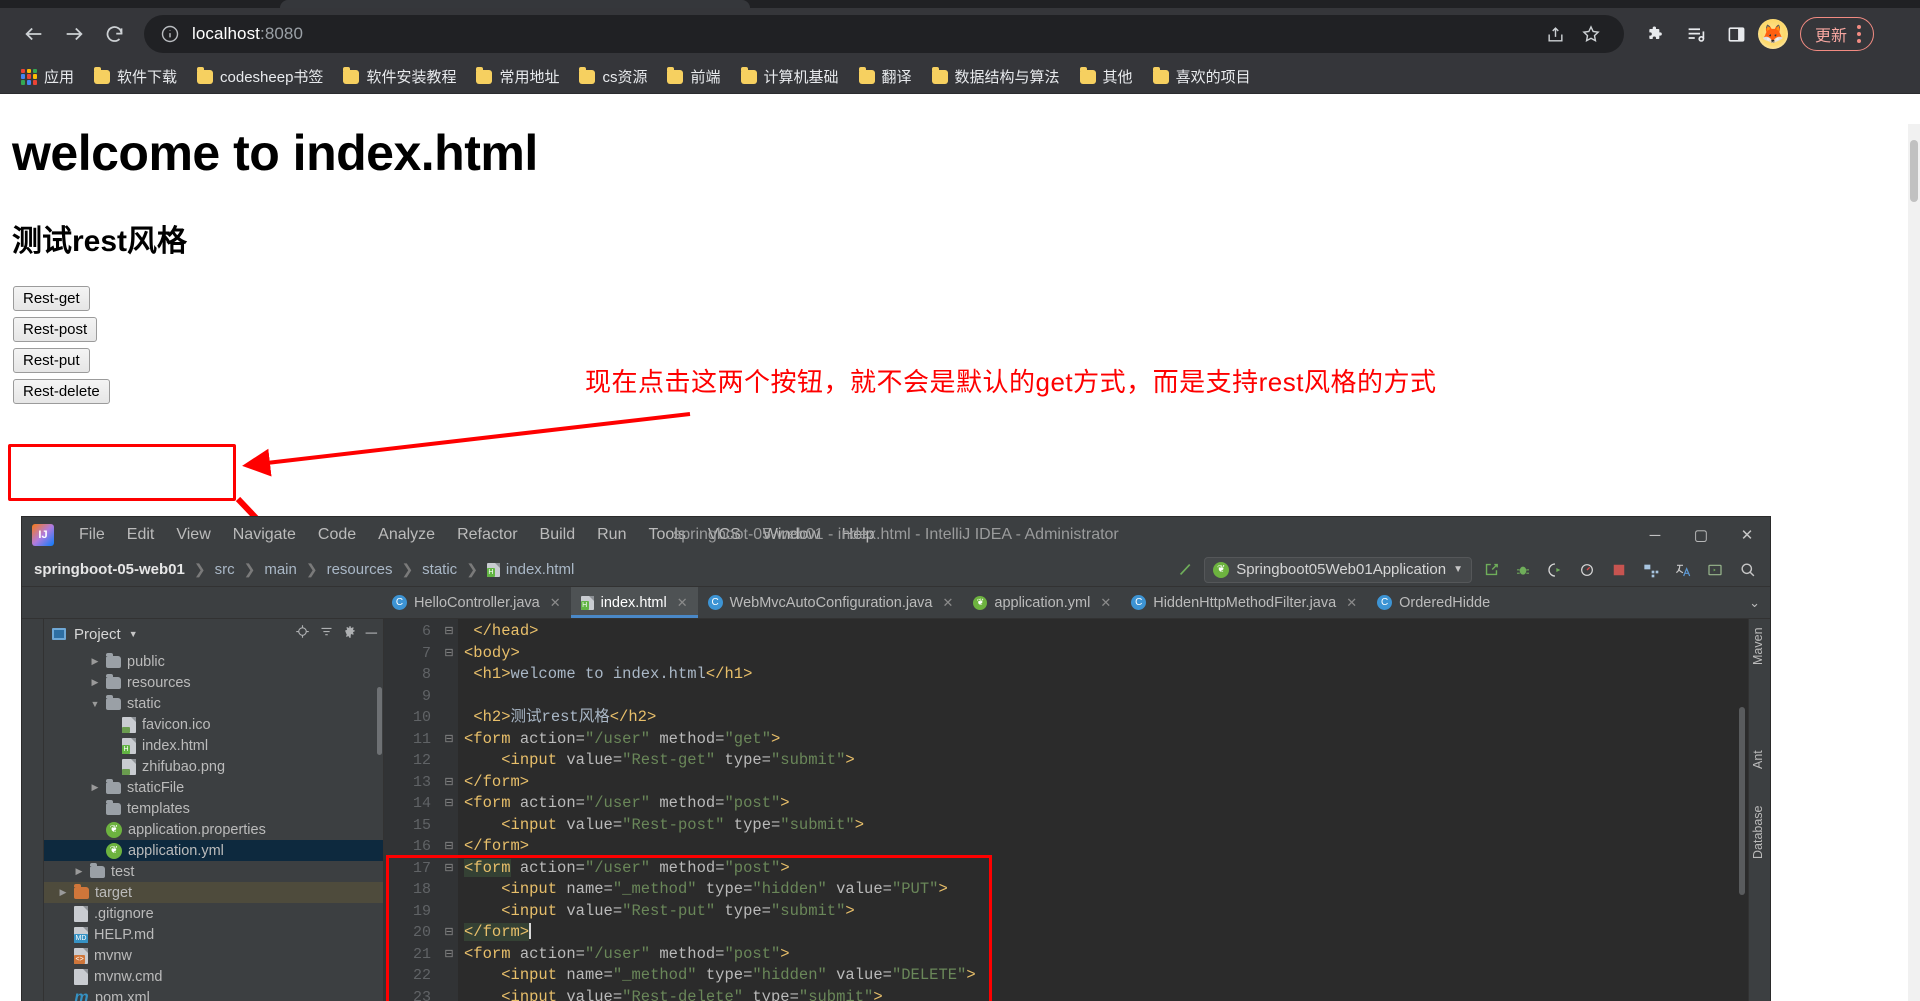 The image size is (1920, 1001). I want to click on debug-icon, so click(1523, 570).